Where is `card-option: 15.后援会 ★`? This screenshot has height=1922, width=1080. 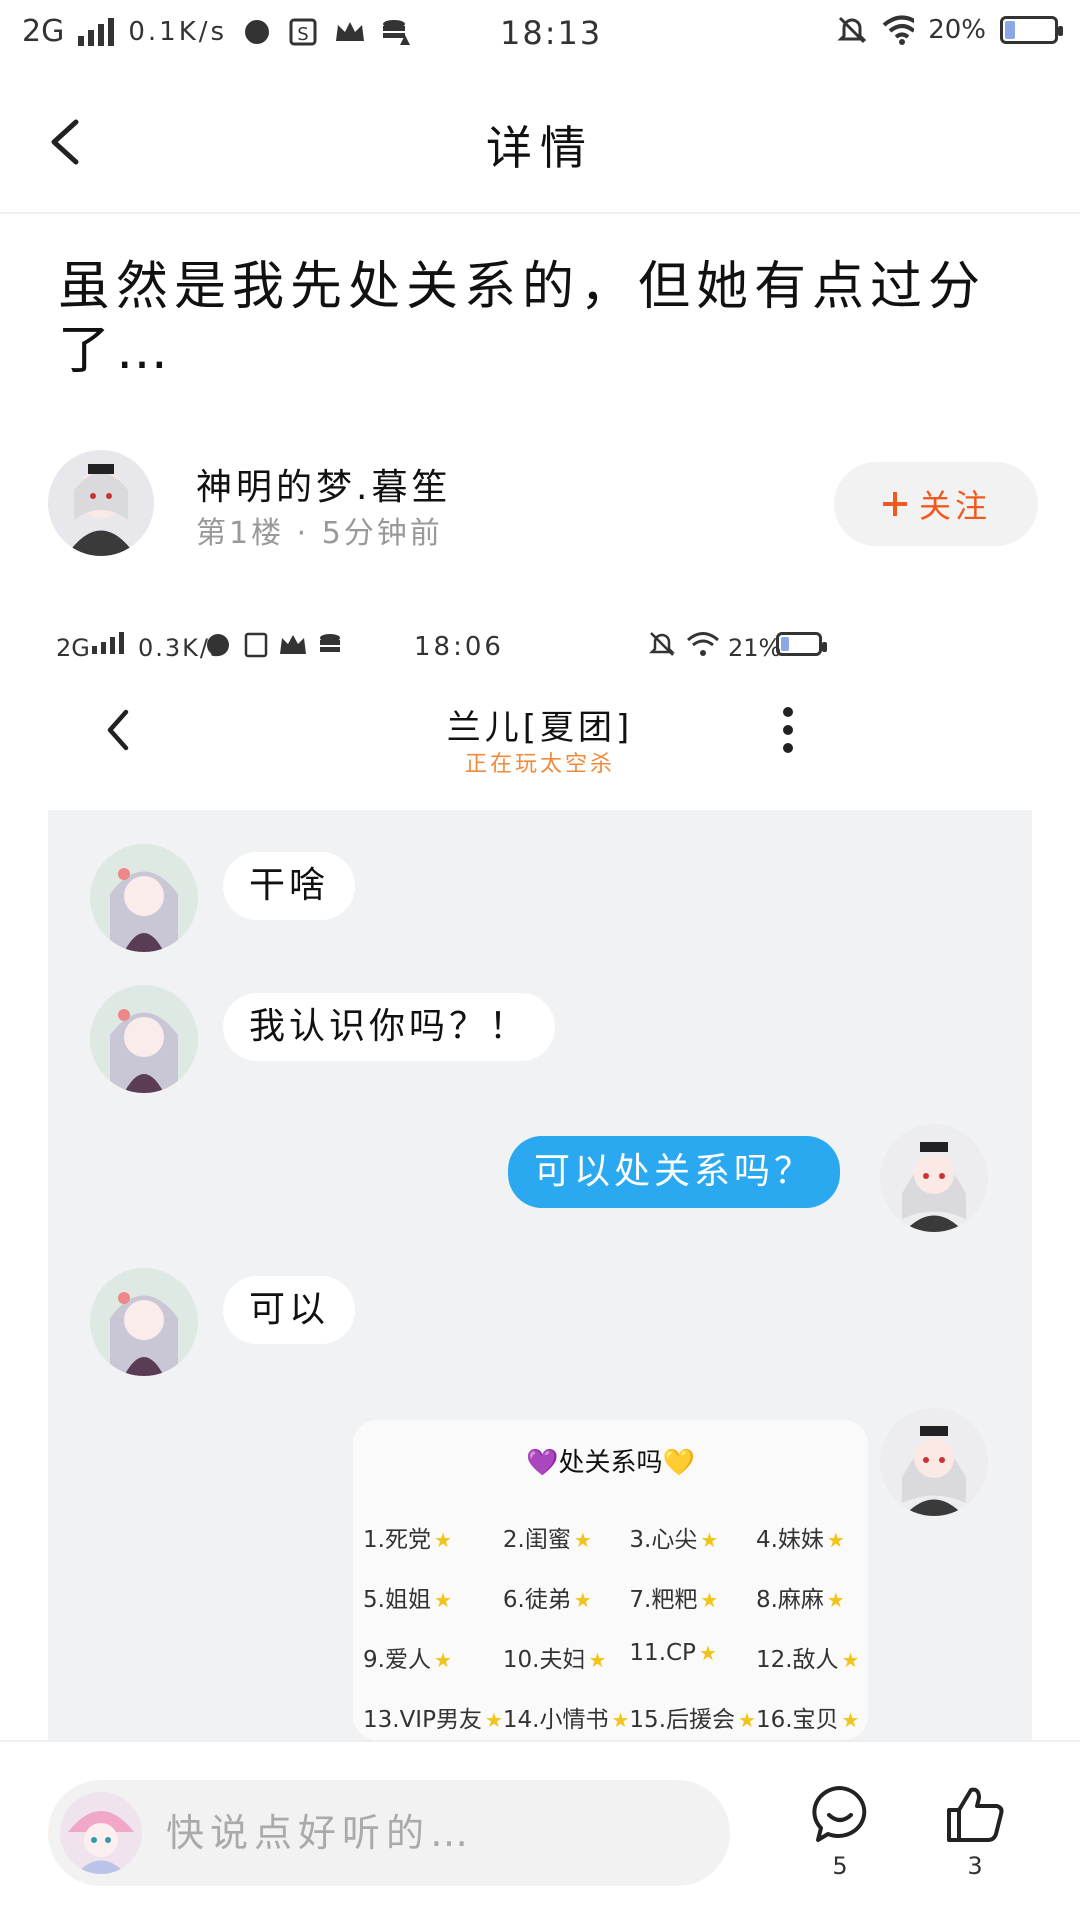
card-option: 15.后援会 ★ is located at coordinates (692, 1717).